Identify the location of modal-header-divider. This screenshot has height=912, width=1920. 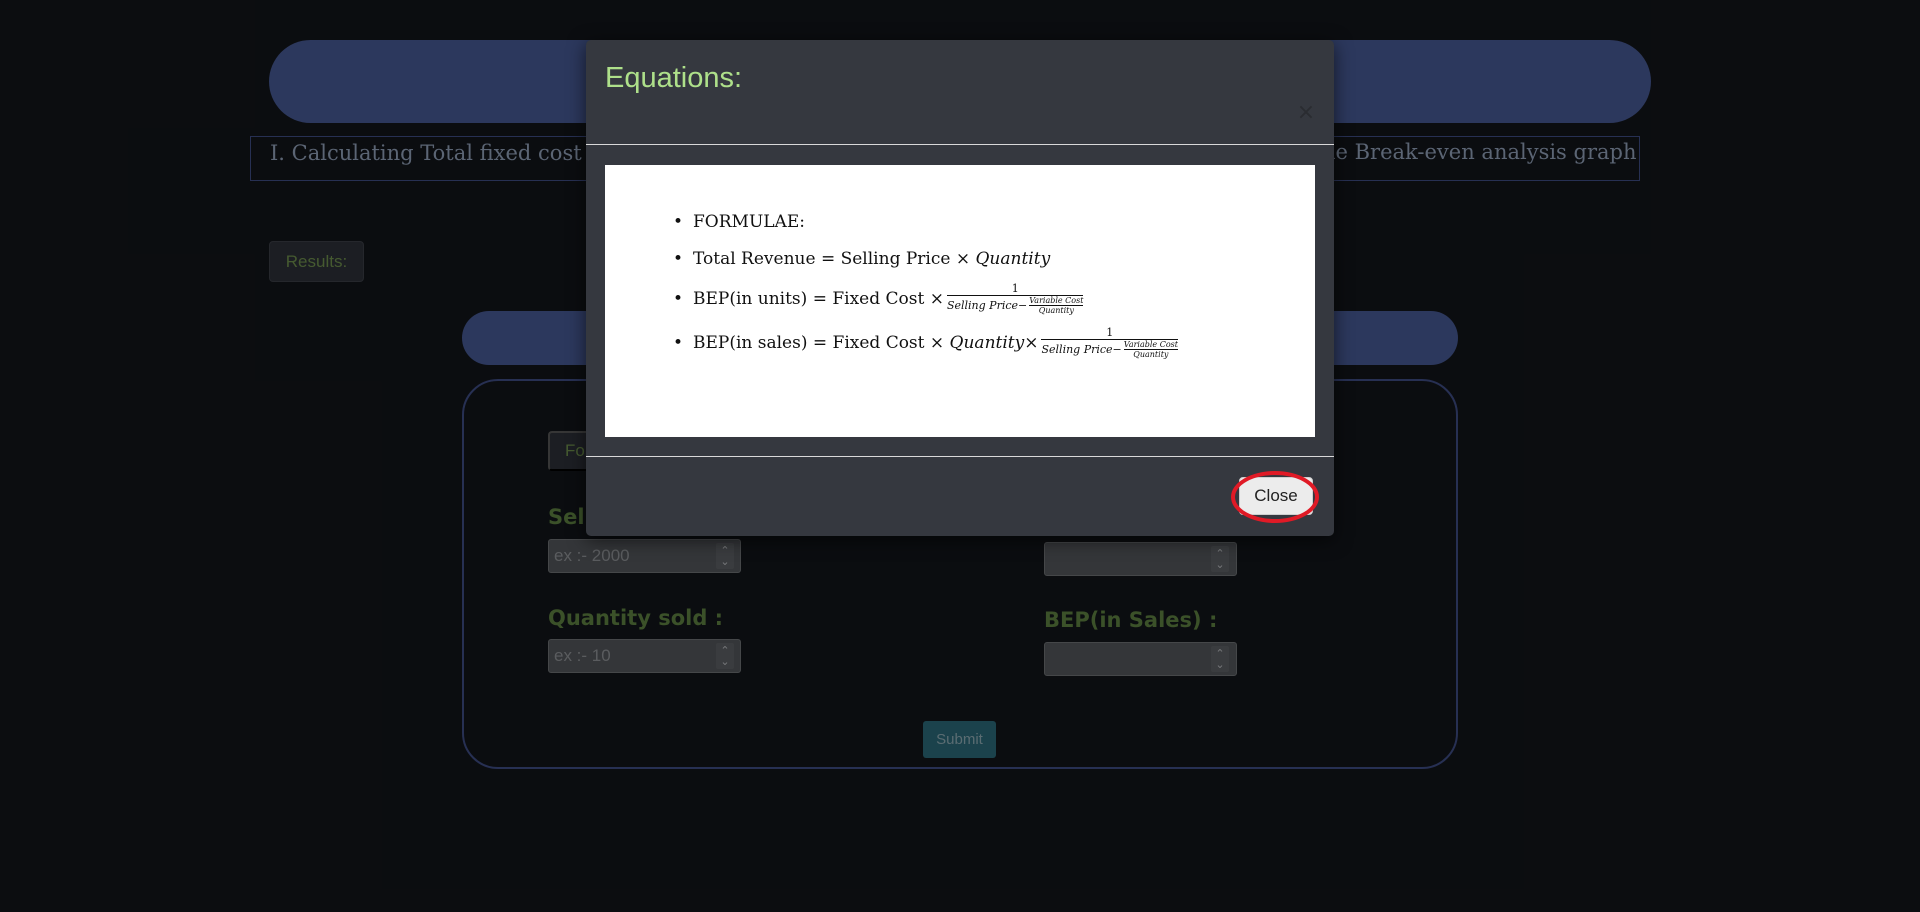
(960, 144).